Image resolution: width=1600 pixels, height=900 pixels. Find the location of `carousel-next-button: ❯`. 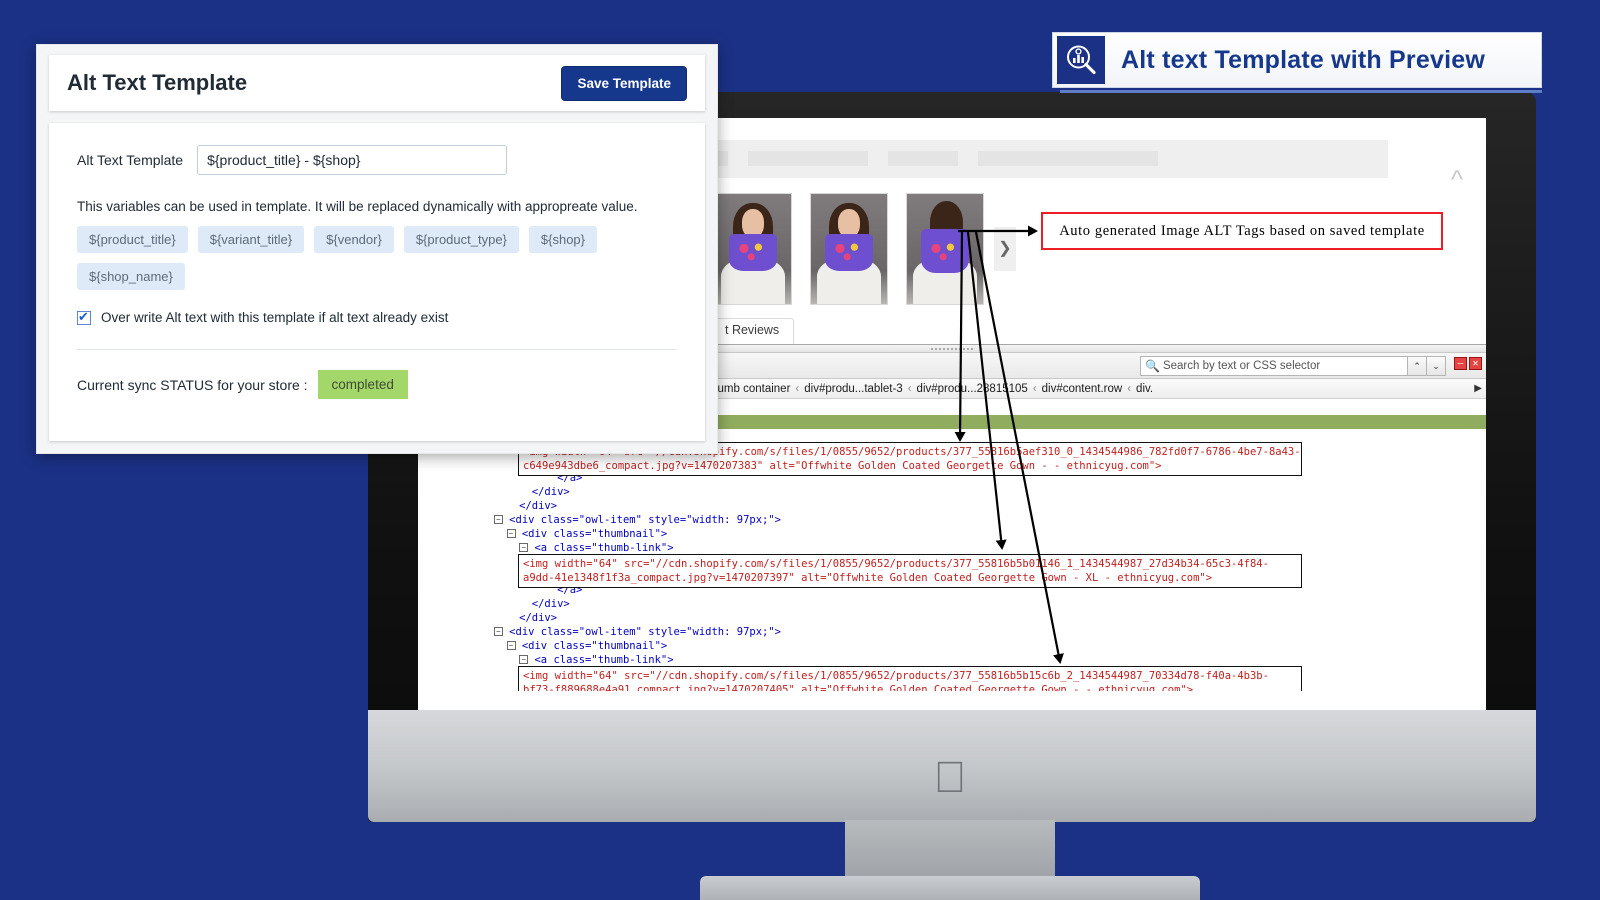

carousel-next-button: ❯ is located at coordinates (1005, 249).